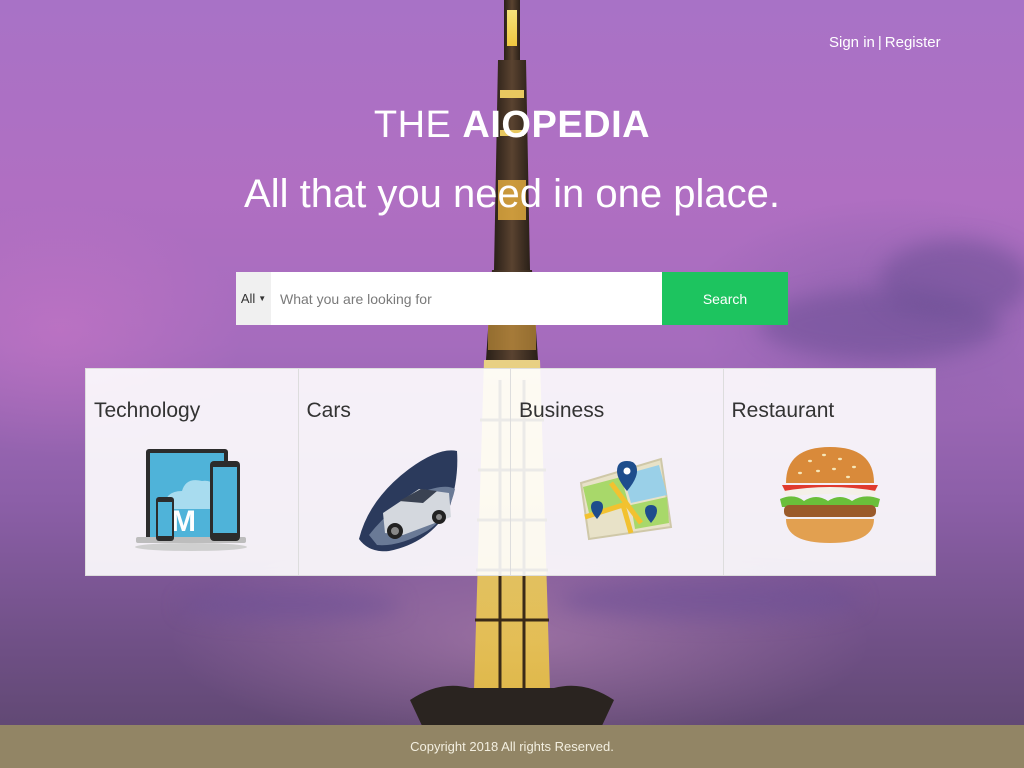 This screenshot has width=1024, height=768. Describe the element at coordinates (512, 194) in the screenshot. I see `tagline: All that you need in one place.` at that location.